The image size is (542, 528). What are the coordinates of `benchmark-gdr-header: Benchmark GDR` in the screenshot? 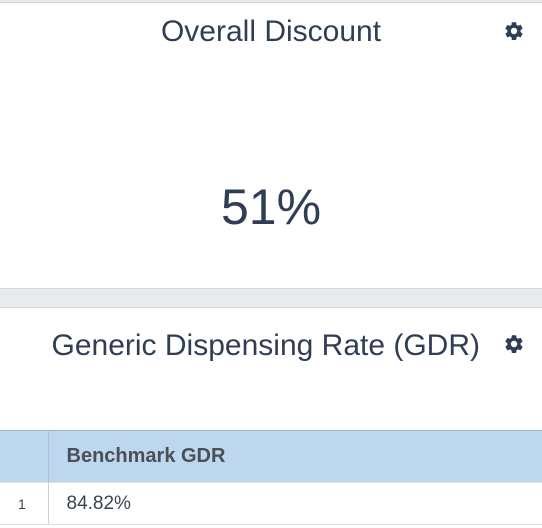 It's located at (295, 456).